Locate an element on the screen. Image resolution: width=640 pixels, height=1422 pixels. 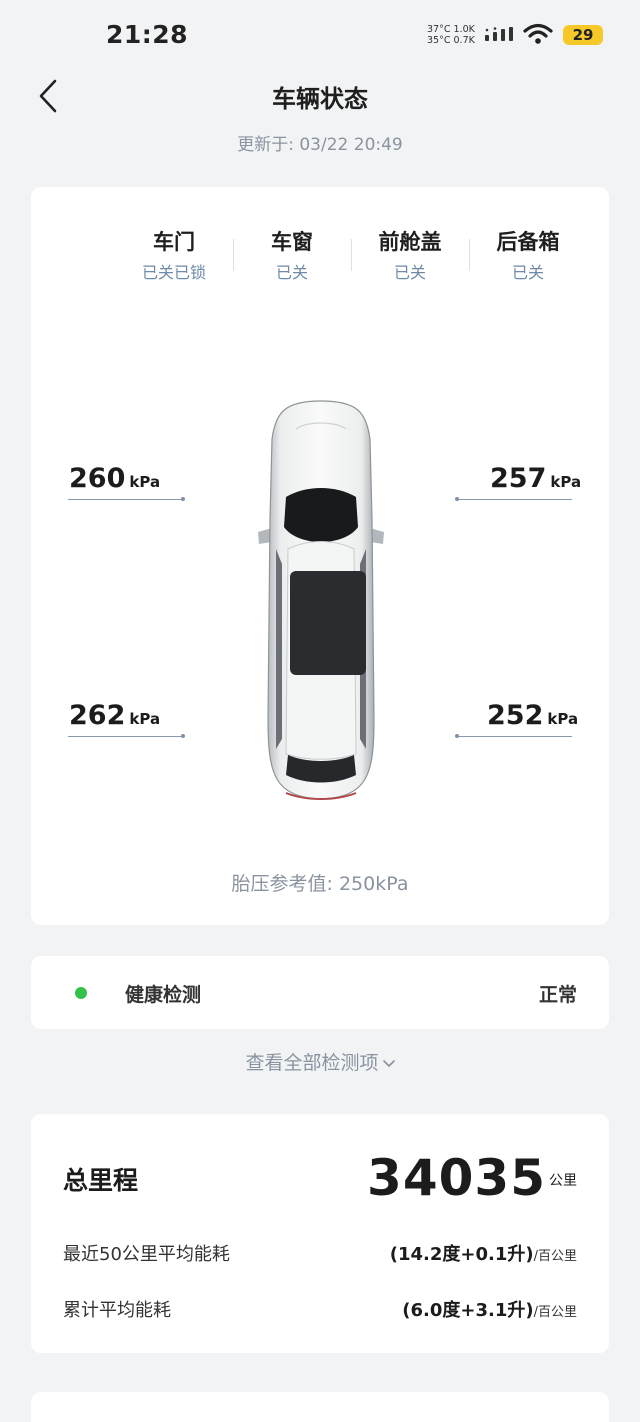
total-mileage: 34035 公里 is located at coordinates (472, 1178).